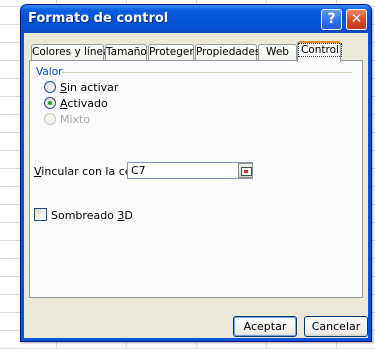 The height and width of the screenshot is (349, 375). What do you see at coordinates (81, 88) in the screenshot?
I see `radio-sin-activar: Sin activar` at bounding box center [81, 88].